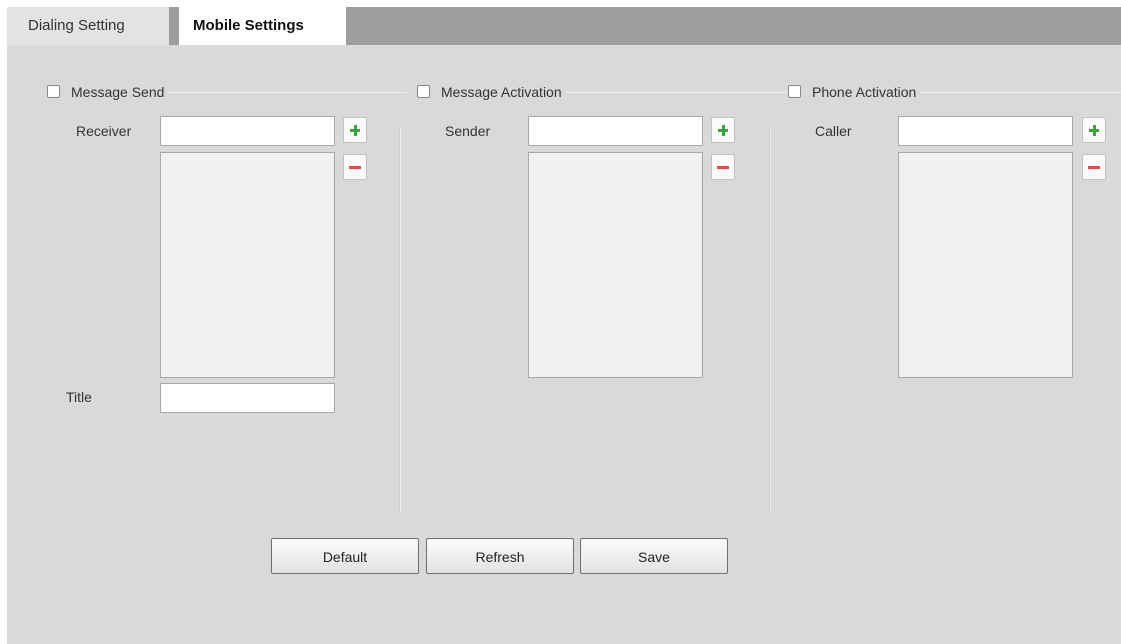 This screenshot has width=1121, height=644. Describe the element at coordinates (120, 92) in the screenshot. I see `message-send-label: Message Send` at that location.